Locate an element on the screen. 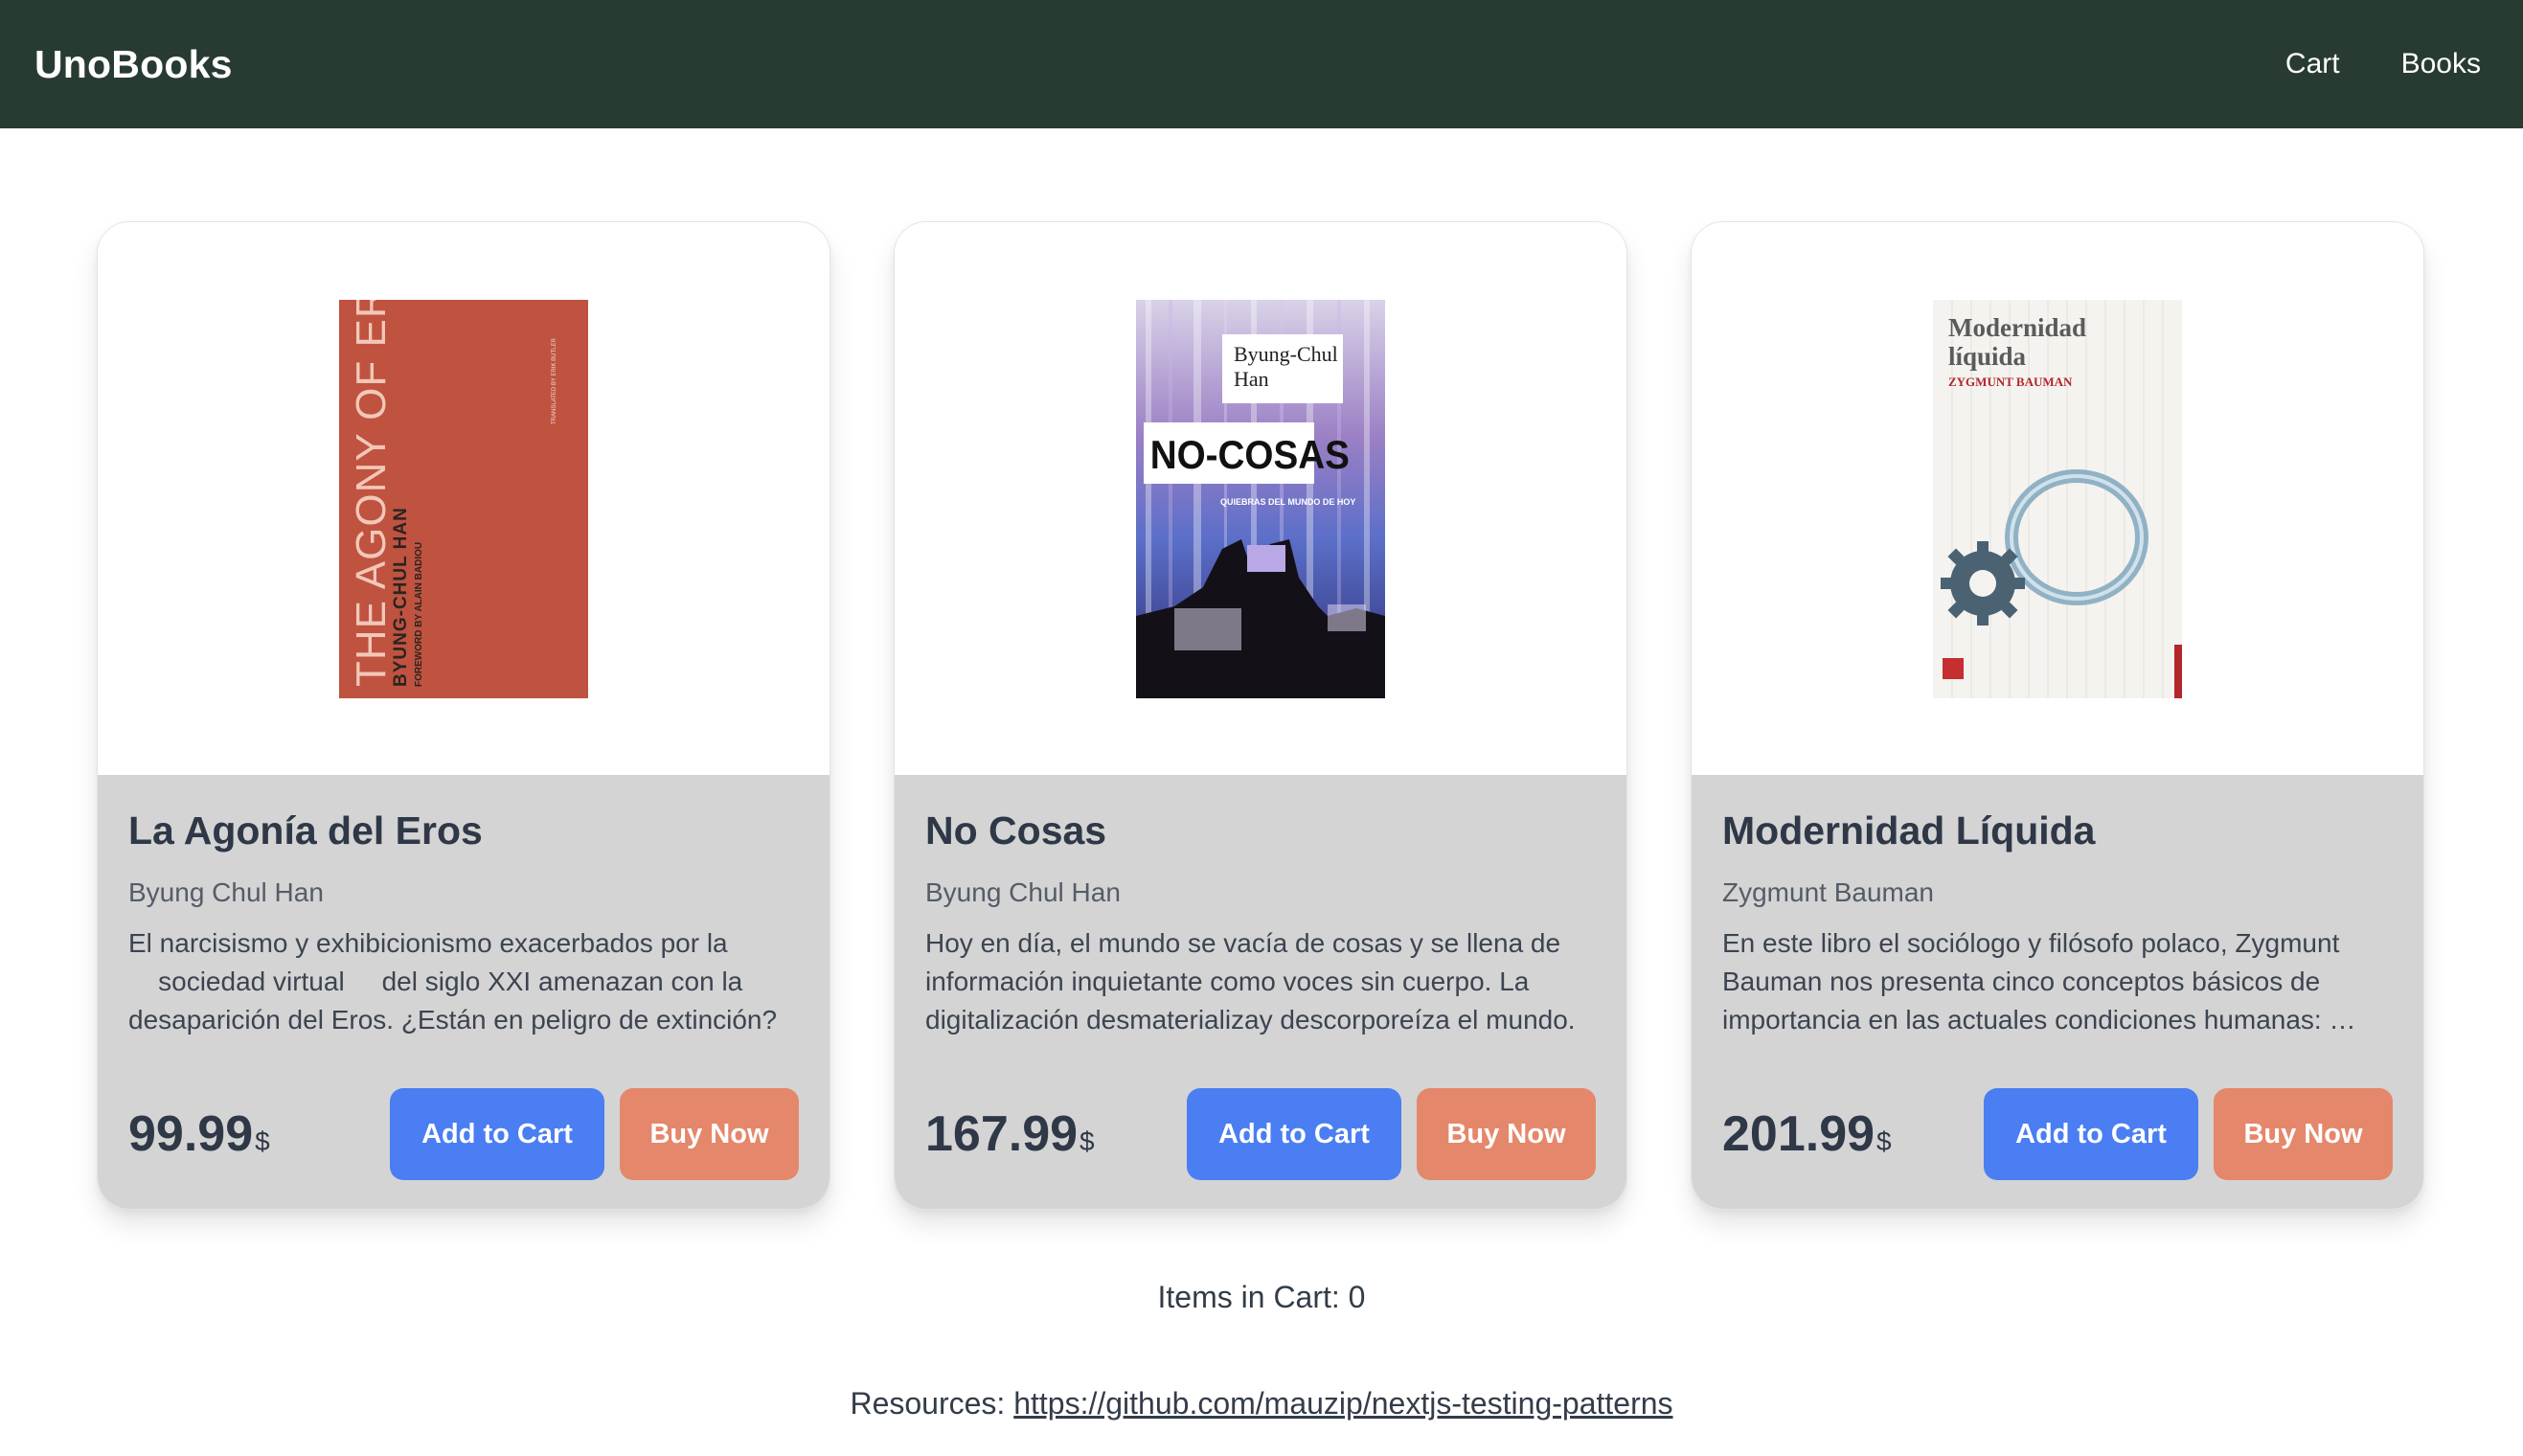  cover-author-text: BYUNG-CHUL HAN is located at coordinates (401, 597).